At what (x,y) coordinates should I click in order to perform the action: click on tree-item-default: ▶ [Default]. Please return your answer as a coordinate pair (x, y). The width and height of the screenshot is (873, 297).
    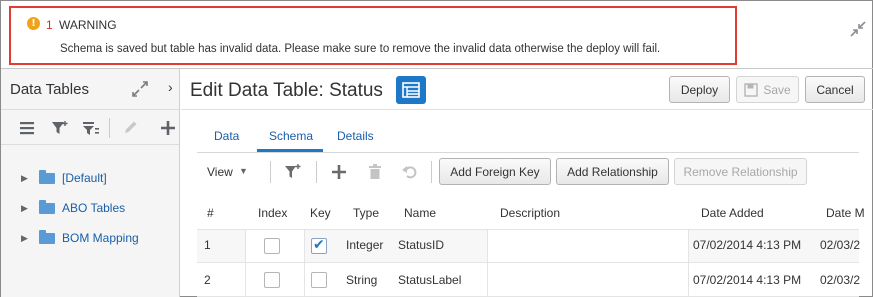
    Looking at the image, I should click on (64, 178).